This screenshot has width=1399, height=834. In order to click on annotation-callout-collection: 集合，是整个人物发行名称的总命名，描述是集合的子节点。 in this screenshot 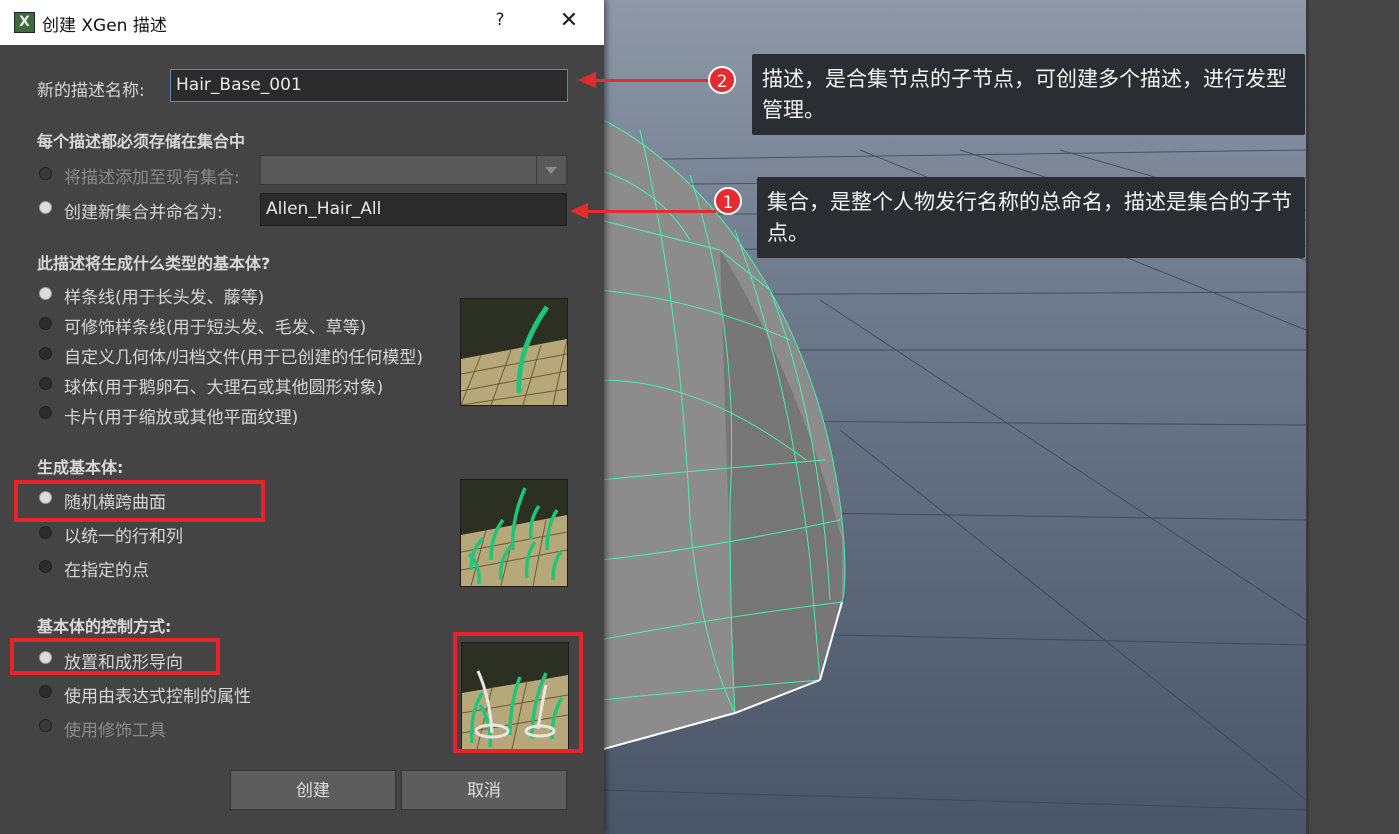, I will do `click(1031, 217)`.